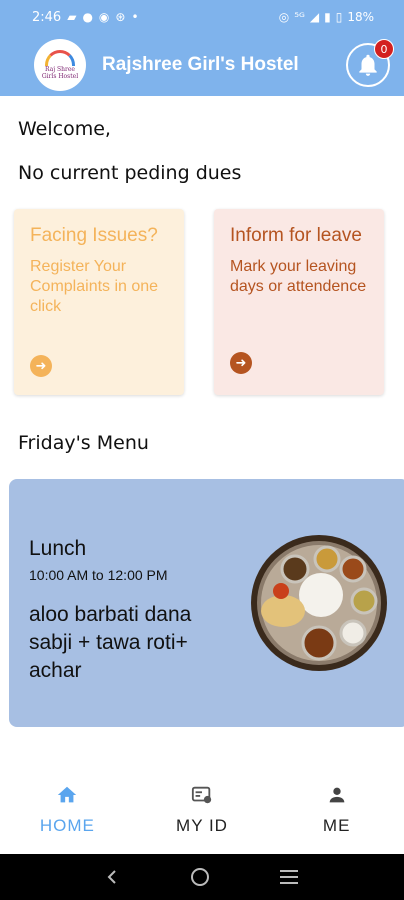 This screenshot has width=404, height=900. Describe the element at coordinates (336, 811) in the screenshot. I see `nav-me: ME` at that location.